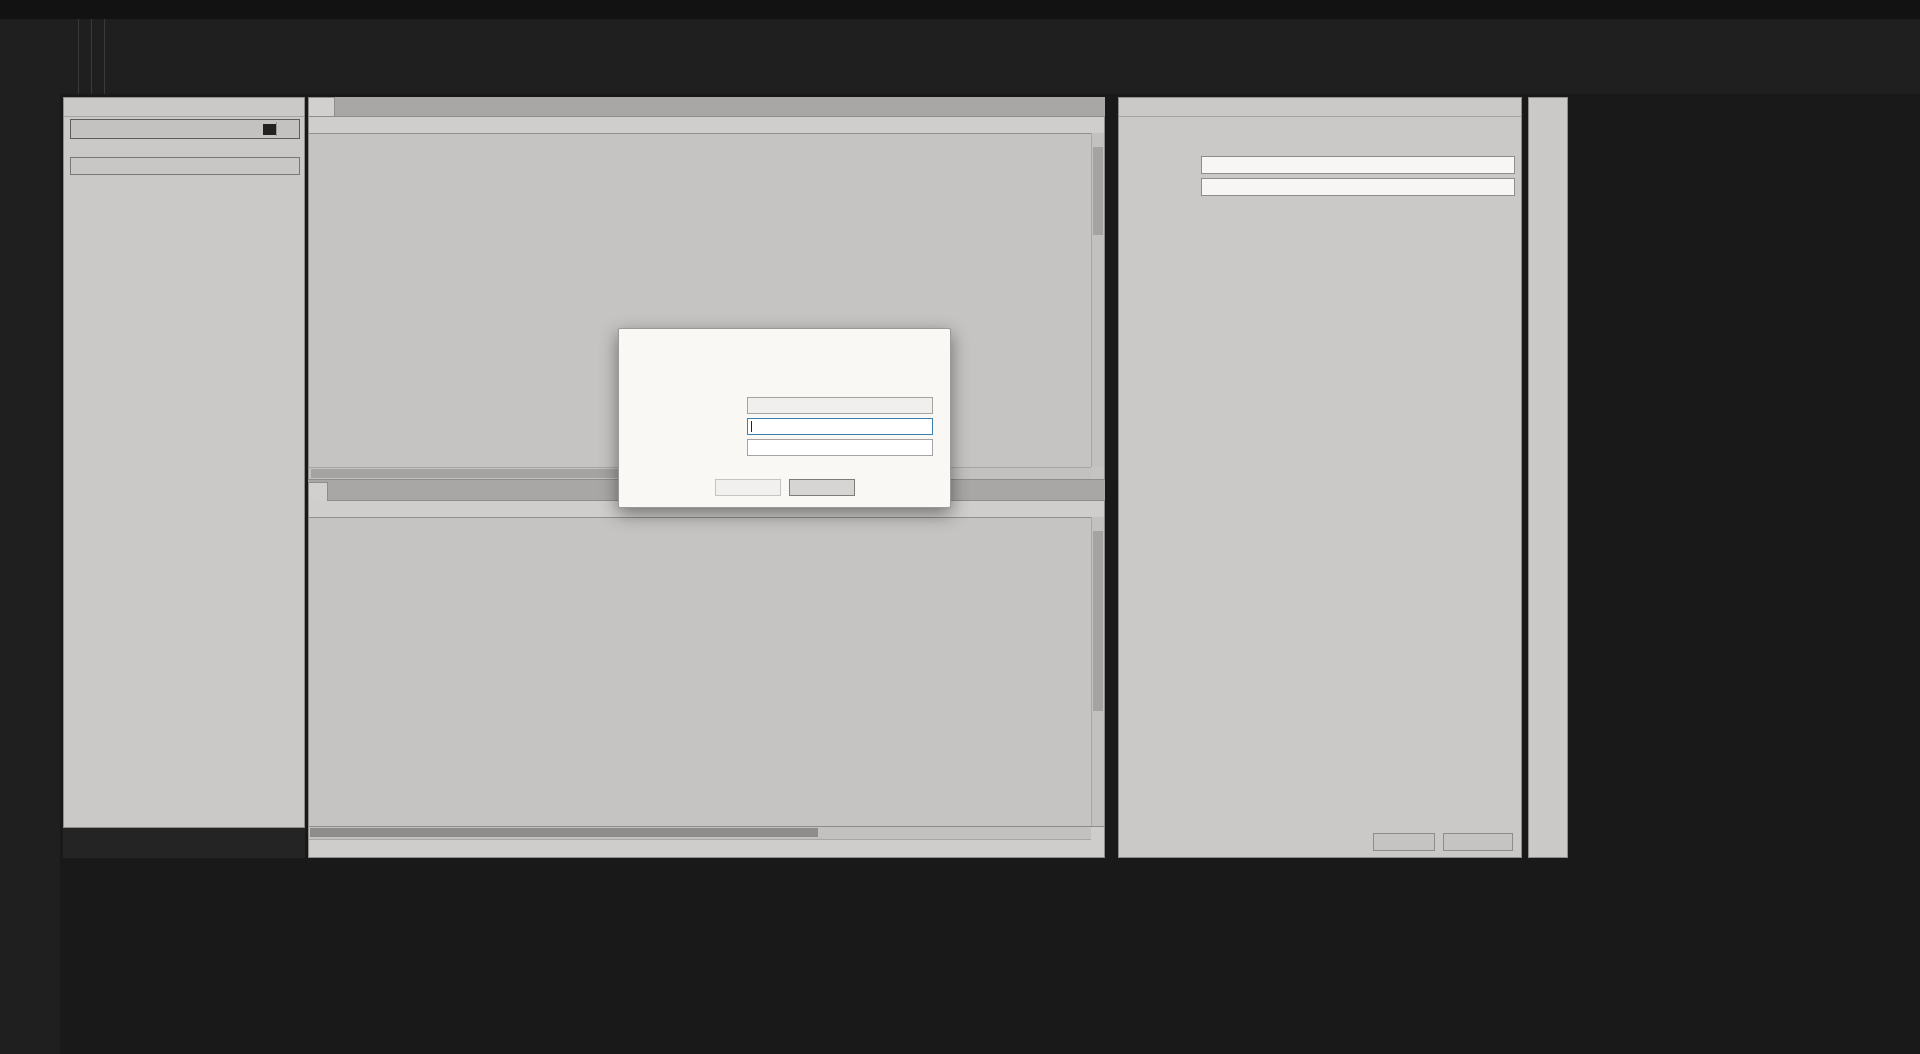 This screenshot has width=1920, height=1054. Describe the element at coordinates (184, 462) in the screenshot. I see `navigation-pane` at that location.